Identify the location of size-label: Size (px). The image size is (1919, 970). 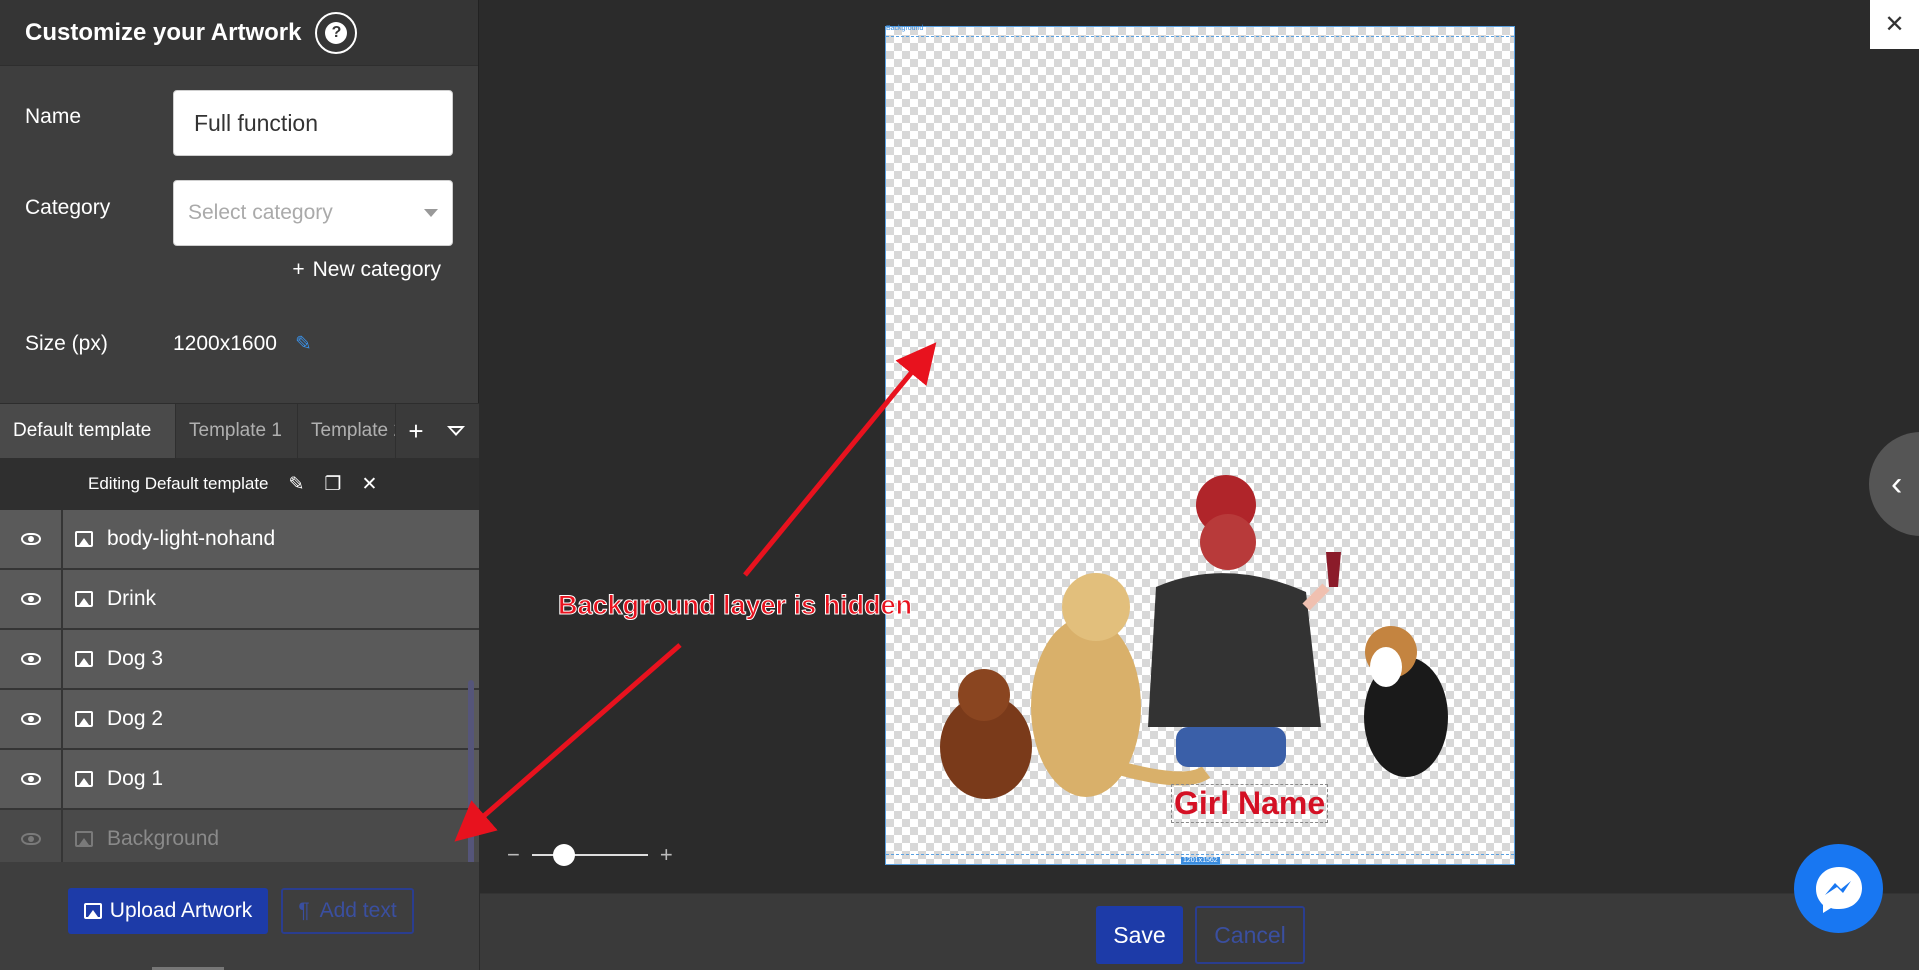
(66, 343).